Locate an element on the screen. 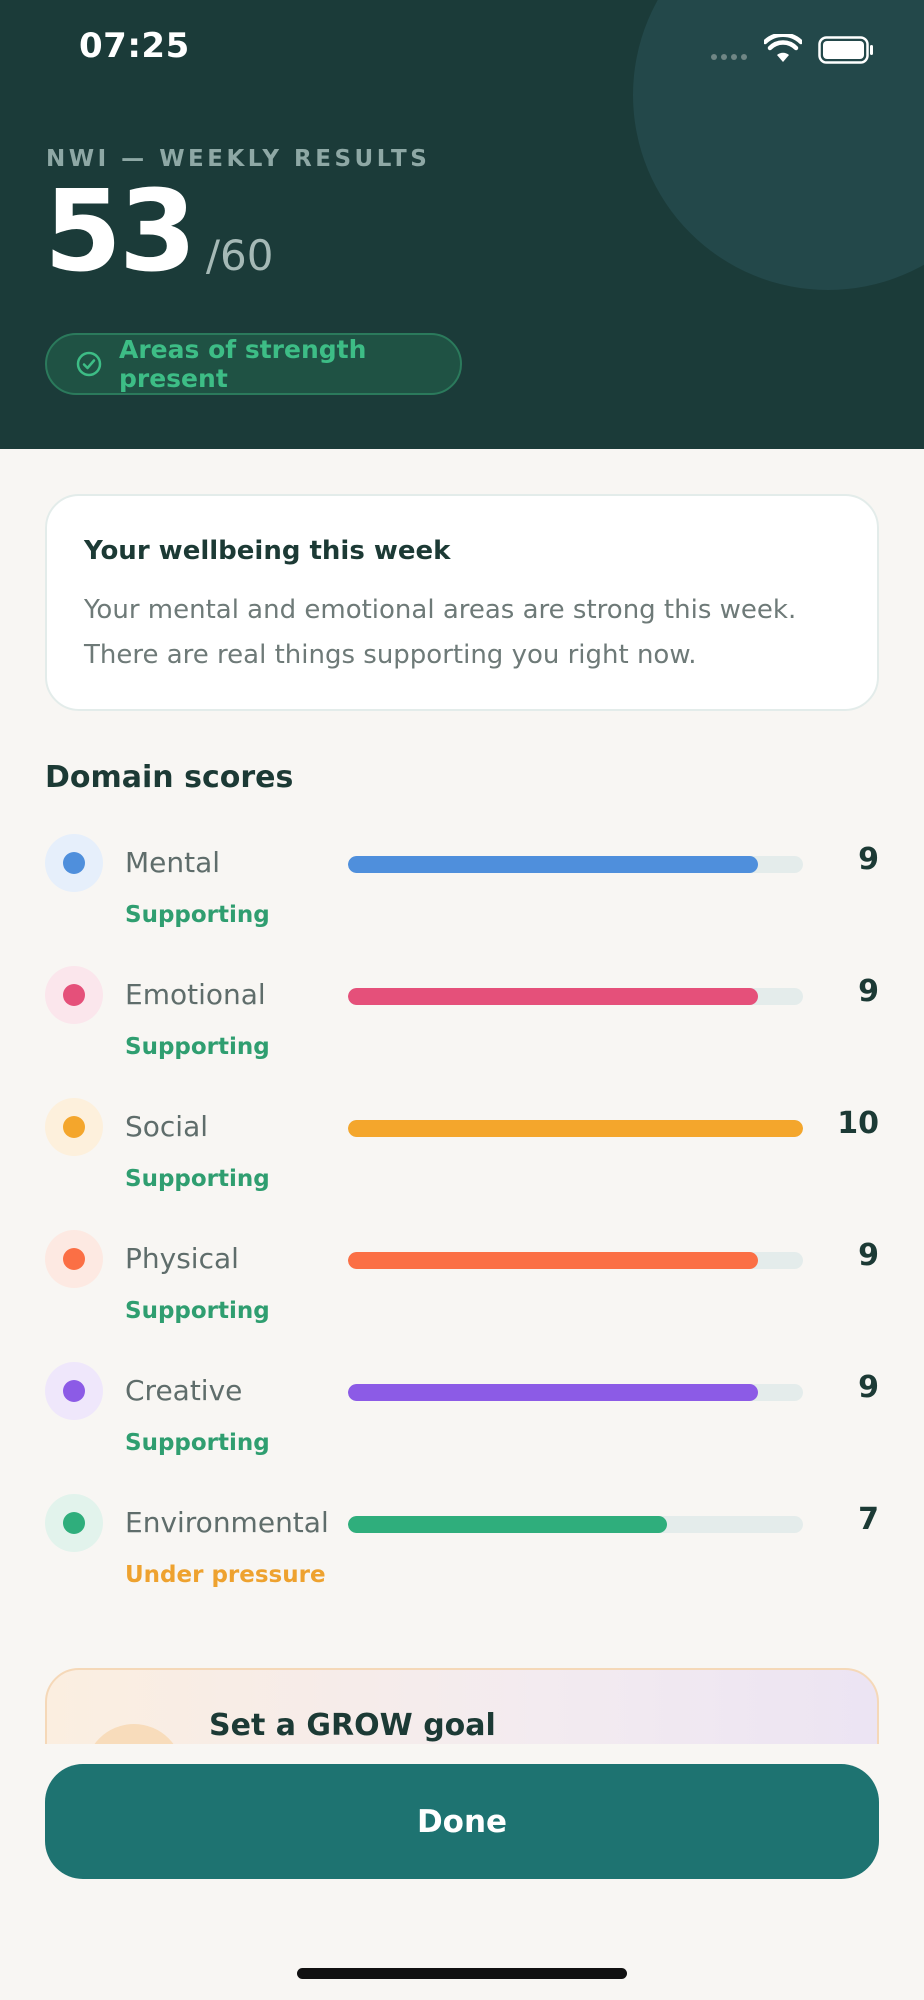 The width and height of the screenshot is (924, 2000). domain-row-social: Social Supporting 10 is located at coordinates (462, 1153).